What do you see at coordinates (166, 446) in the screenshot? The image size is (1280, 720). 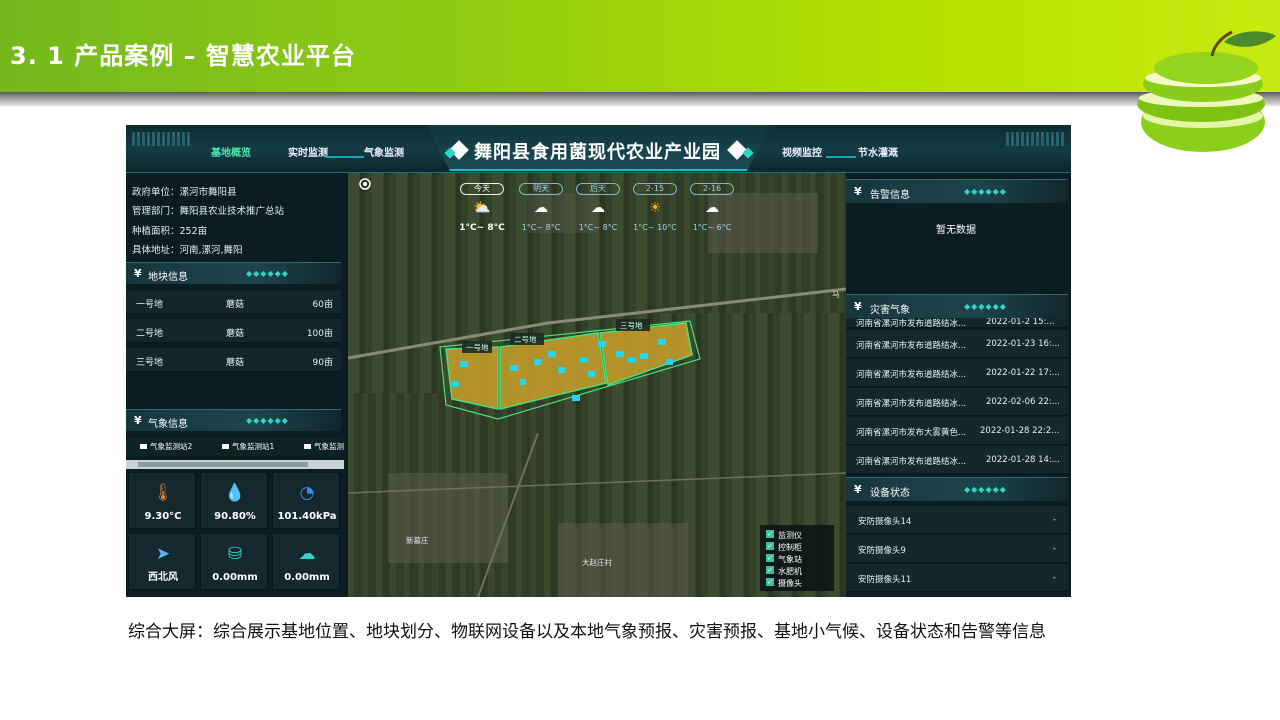 I see `tab-station-2: 气象监测站2` at bounding box center [166, 446].